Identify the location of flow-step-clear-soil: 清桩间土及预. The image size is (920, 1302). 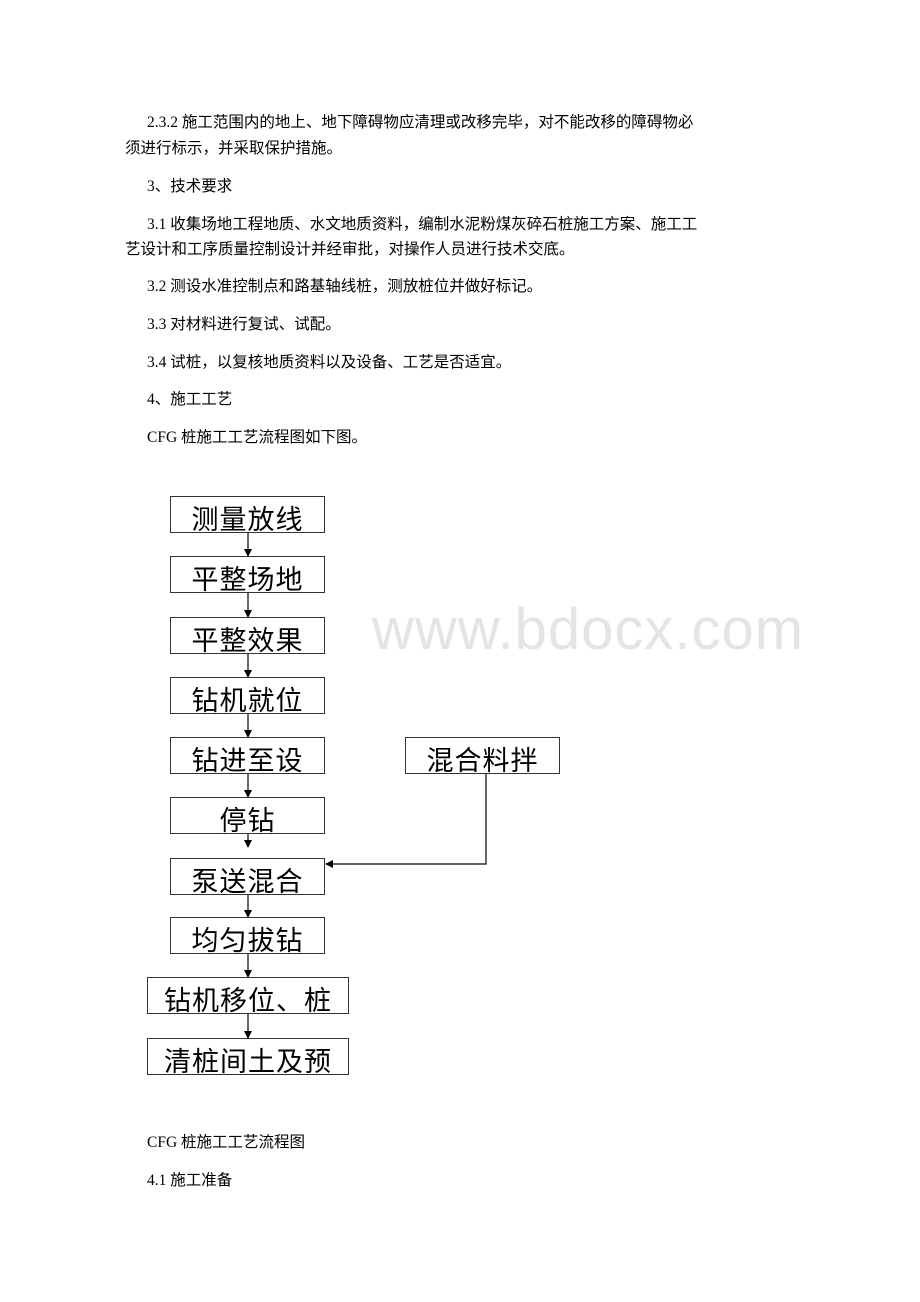
(248, 1056).